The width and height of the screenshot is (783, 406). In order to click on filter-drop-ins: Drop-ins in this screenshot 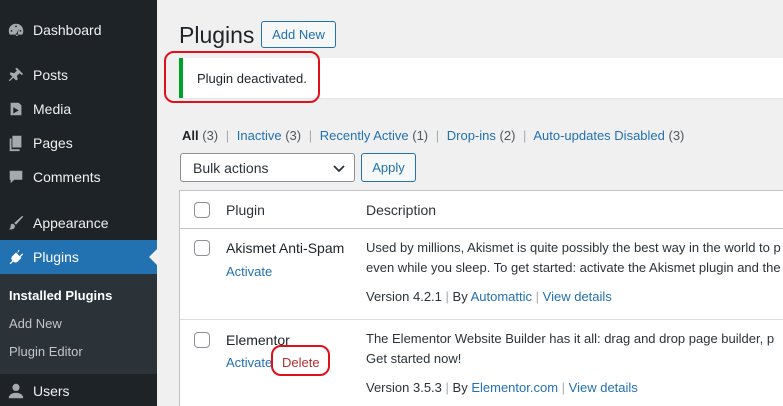, I will do `click(471, 135)`.